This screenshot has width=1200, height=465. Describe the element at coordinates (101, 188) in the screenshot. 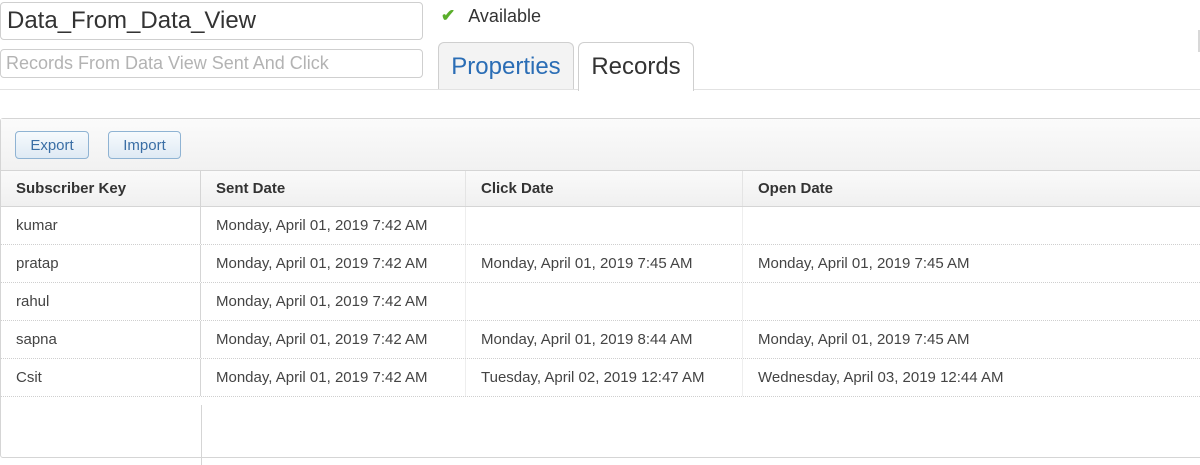

I see `column-header-subscriber-key: Subscriber Key` at that location.